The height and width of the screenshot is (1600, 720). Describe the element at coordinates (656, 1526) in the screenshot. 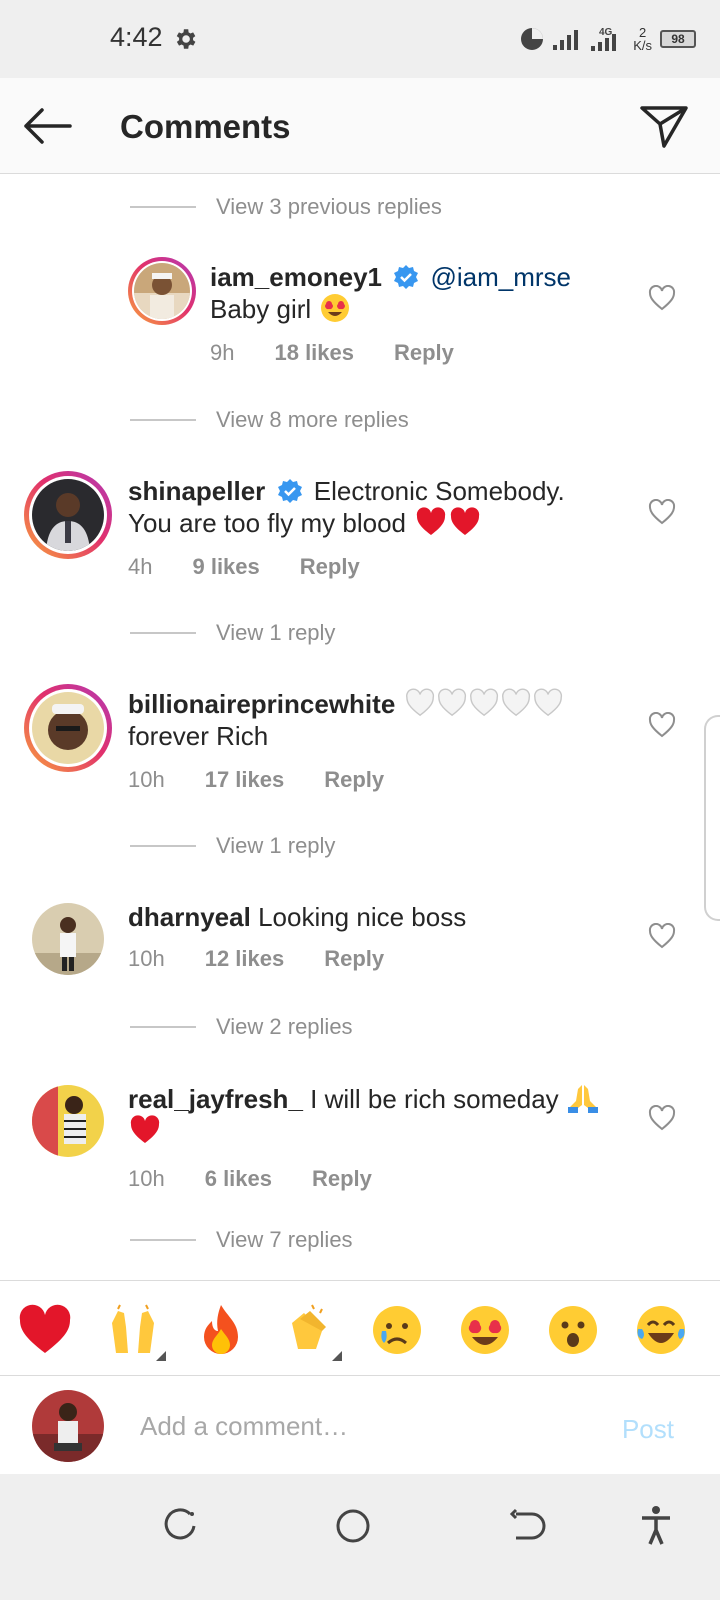

I see `accessibility-icon` at that location.